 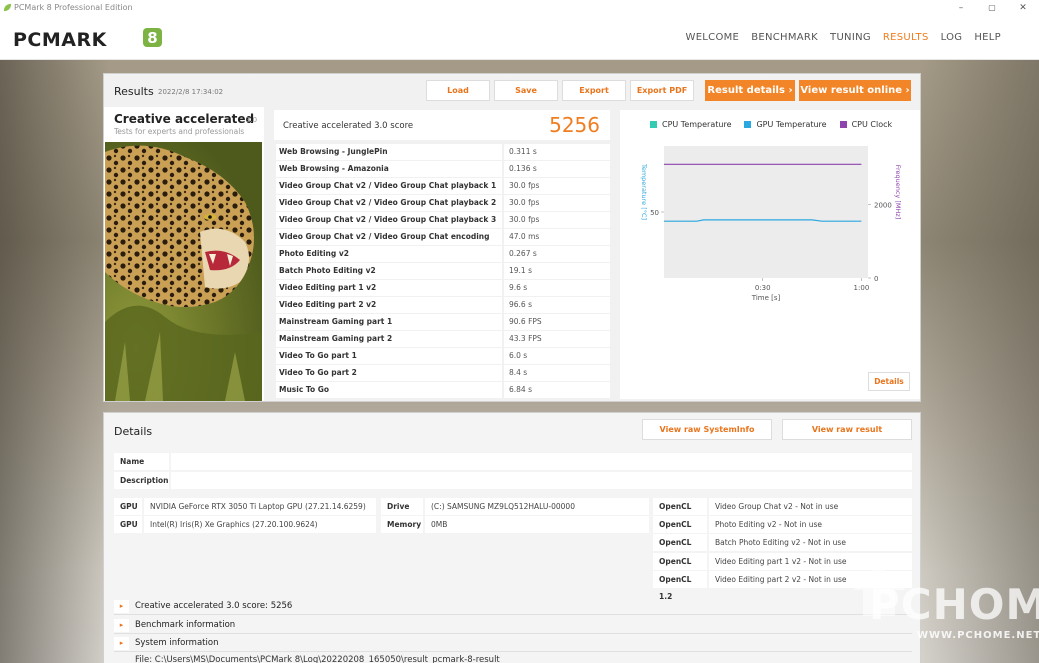 I want to click on result-row-value: 6.84 s, so click(x=557, y=390).